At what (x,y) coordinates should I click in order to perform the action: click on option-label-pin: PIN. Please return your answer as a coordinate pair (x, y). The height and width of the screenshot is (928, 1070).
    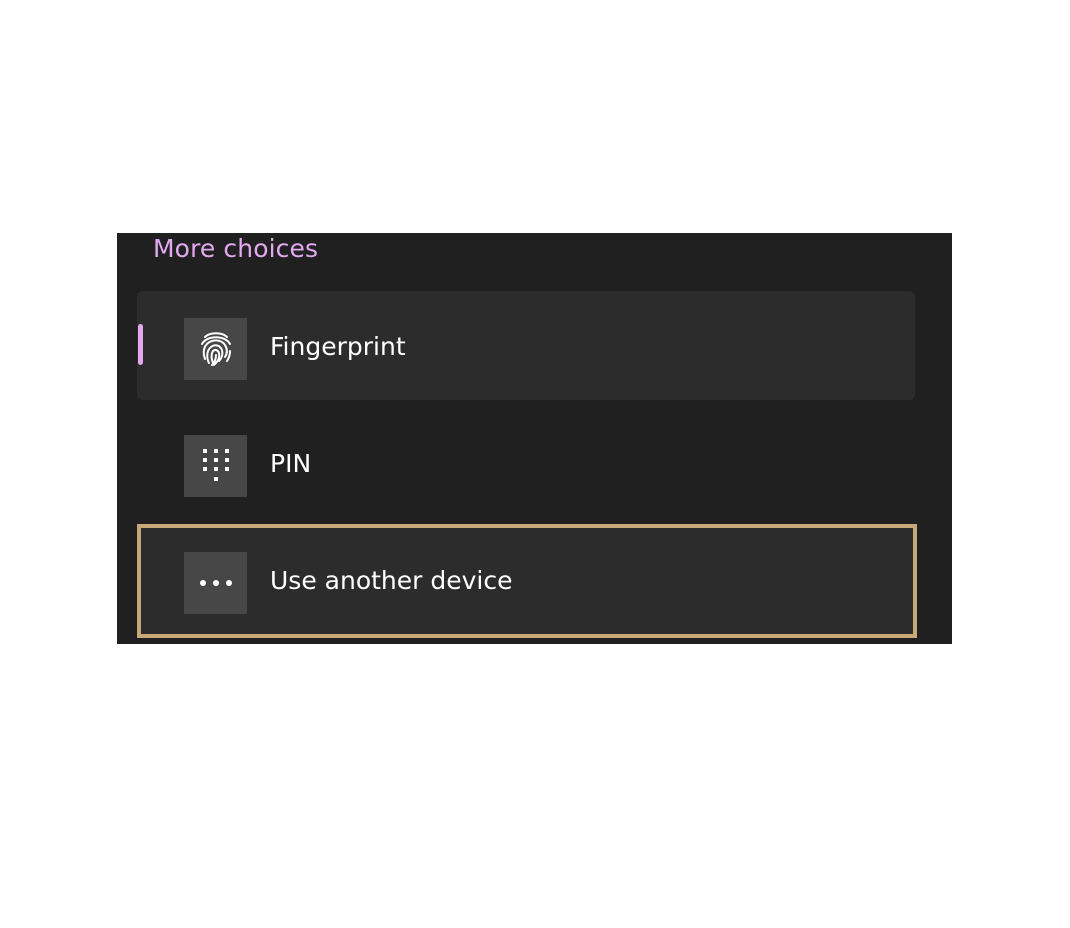
    Looking at the image, I should click on (291, 463).